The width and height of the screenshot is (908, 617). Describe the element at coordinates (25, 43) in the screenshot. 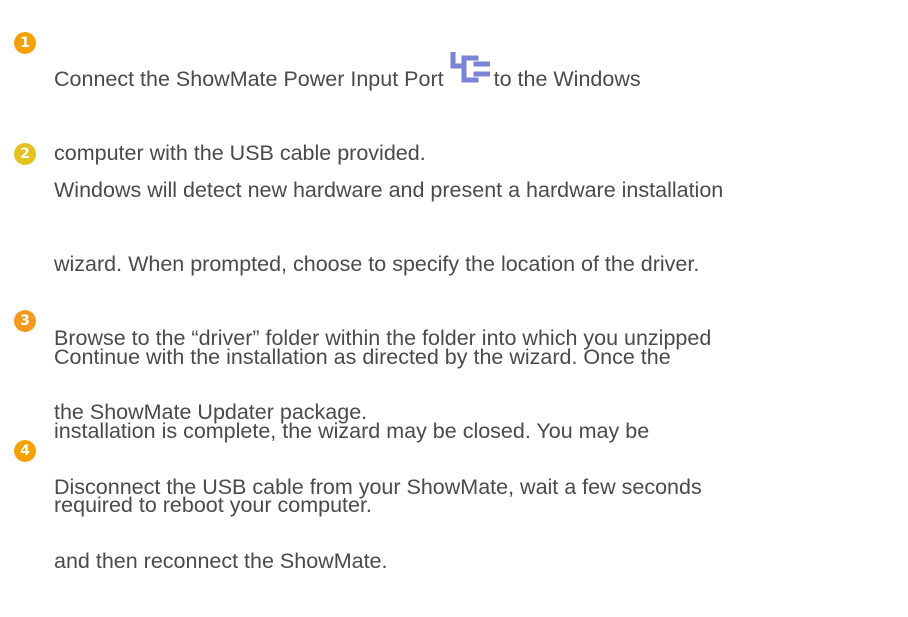

I see `step-number-badge: 1` at that location.